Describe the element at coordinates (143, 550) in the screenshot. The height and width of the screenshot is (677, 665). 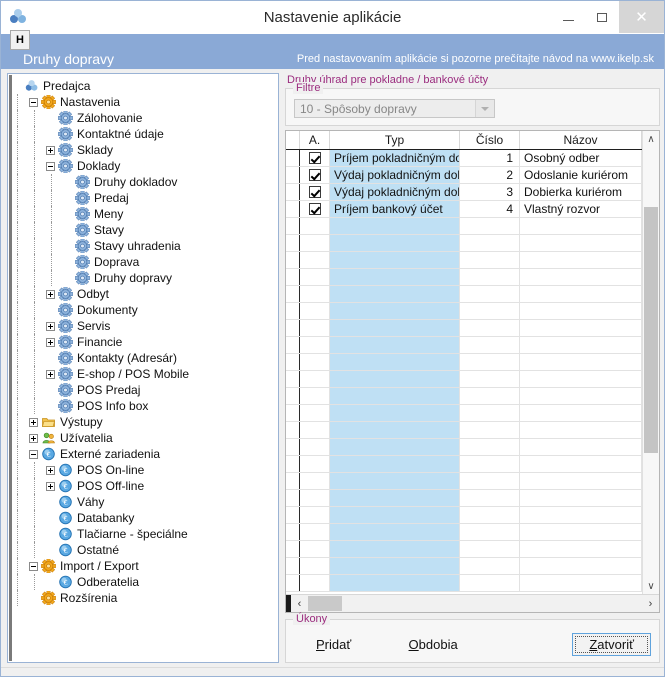
I see `tree-item-ostatn: € Ostatné` at that location.